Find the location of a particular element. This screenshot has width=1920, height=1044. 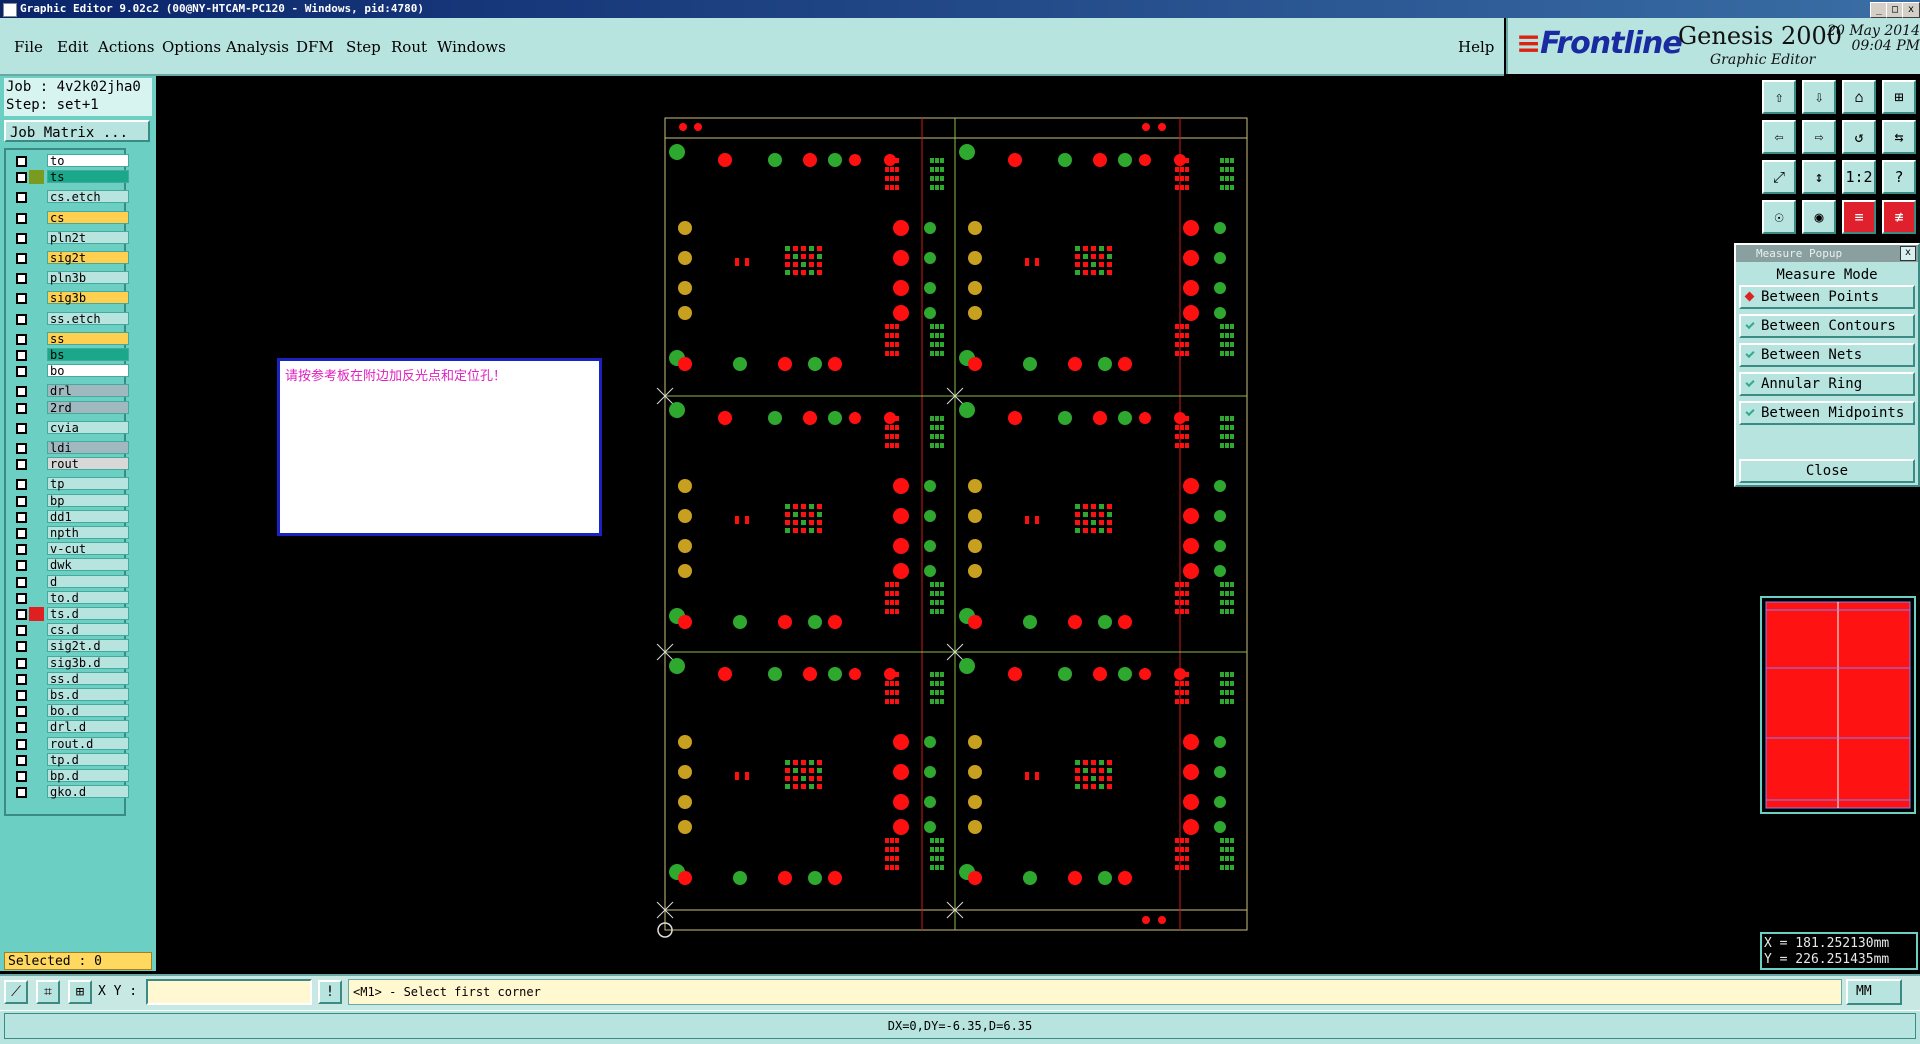

layer-row-drl: drl is located at coordinates (69, 391).